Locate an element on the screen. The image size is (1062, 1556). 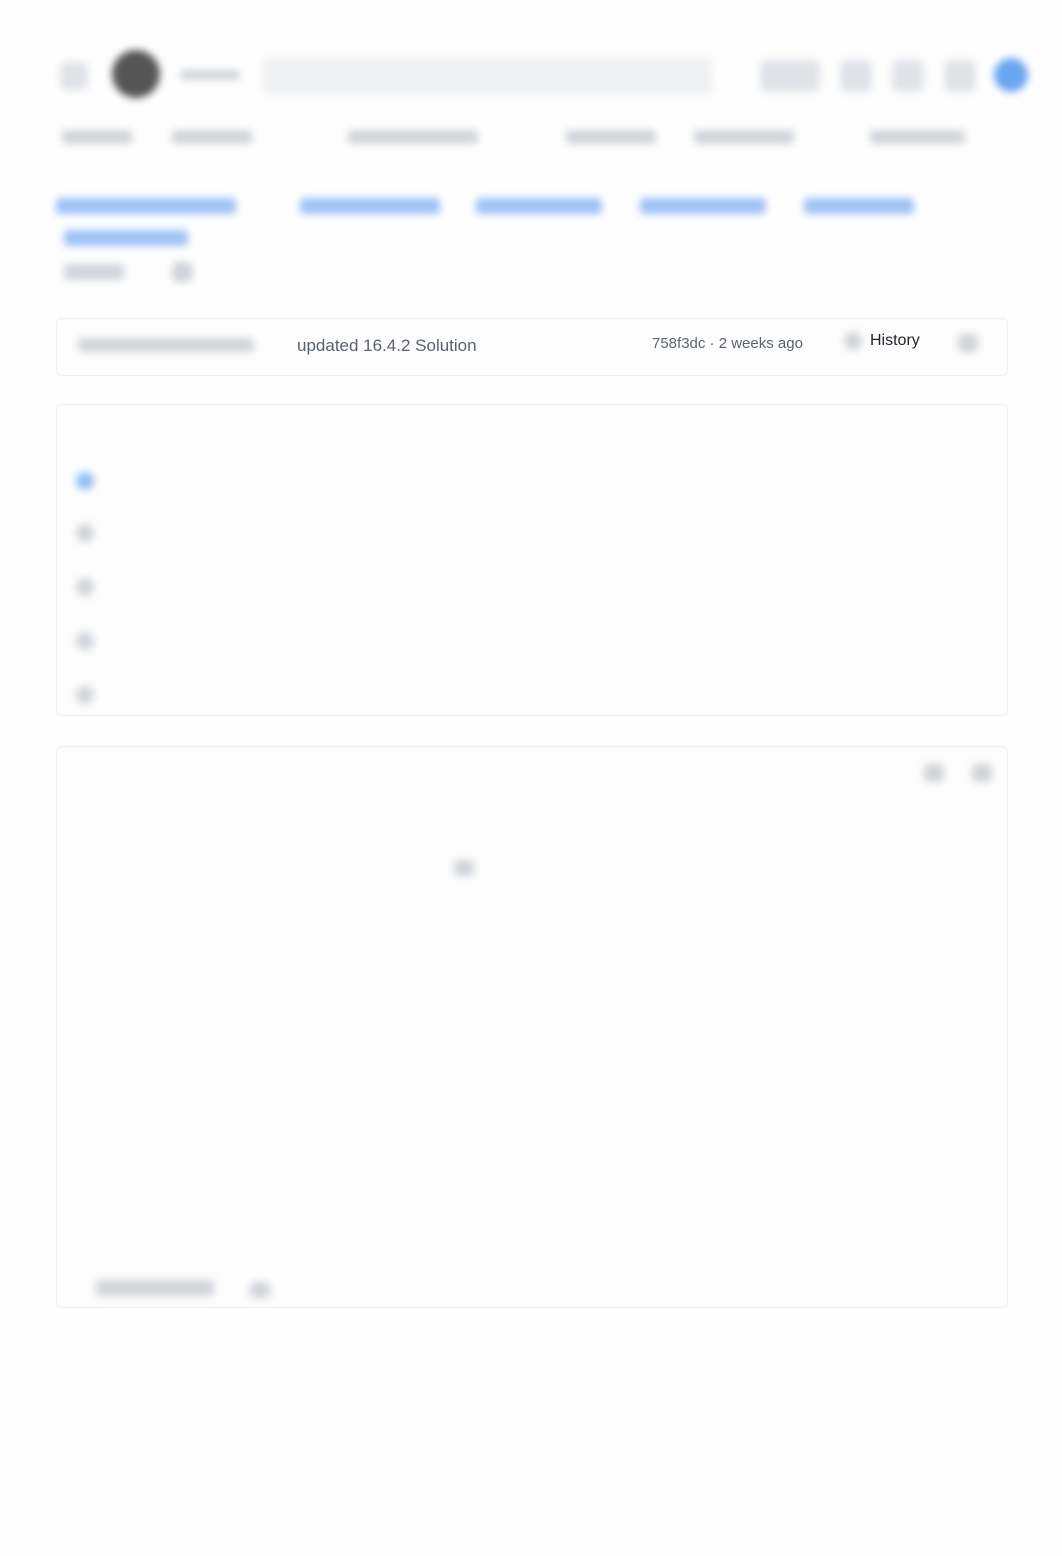
file-name is located at coordinates (94, 272).